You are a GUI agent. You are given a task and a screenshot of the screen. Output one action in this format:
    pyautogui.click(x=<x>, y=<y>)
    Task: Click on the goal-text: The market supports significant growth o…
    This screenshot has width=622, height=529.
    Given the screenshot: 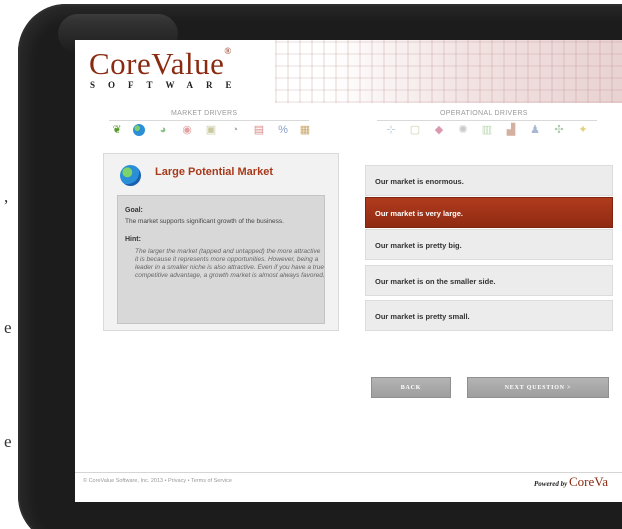 What is the action you would take?
    pyautogui.click(x=204, y=221)
    